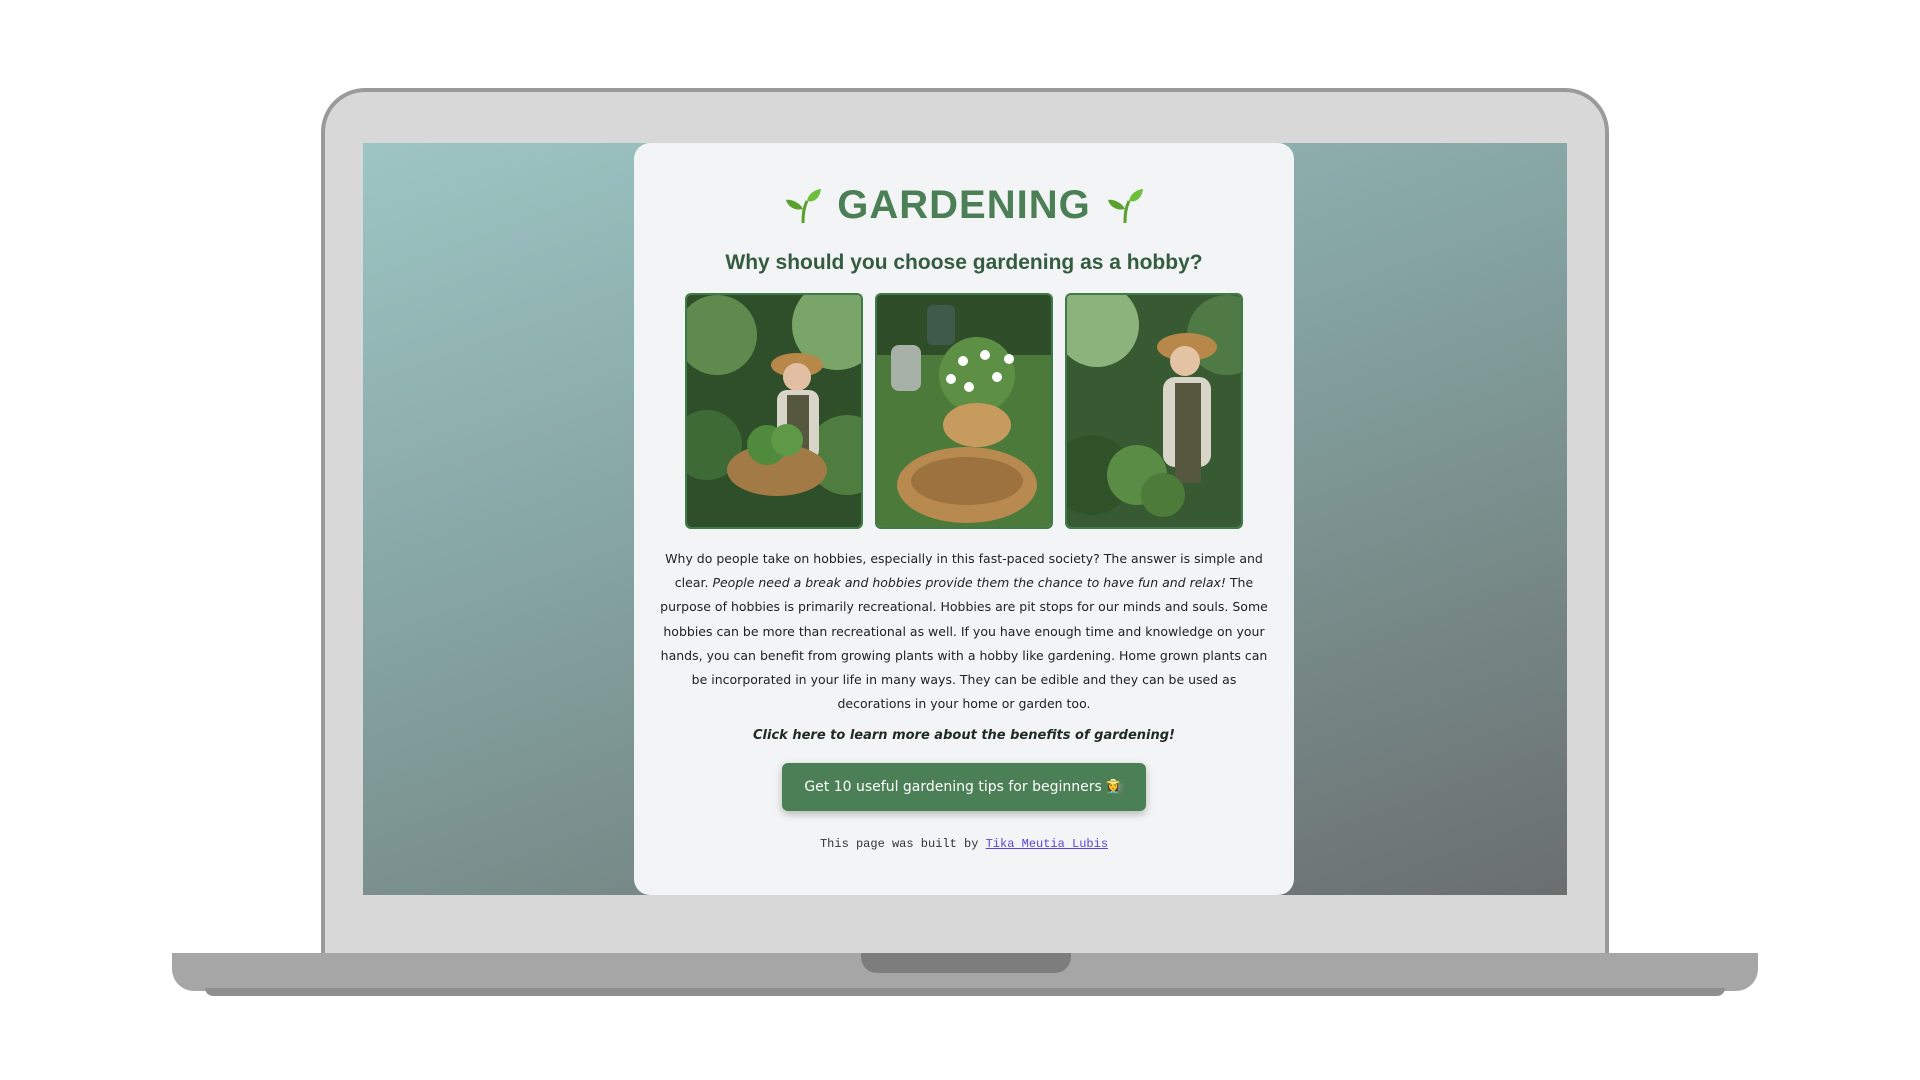 The height and width of the screenshot is (1080, 1920). Describe the element at coordinates (902, 844) in the screenshot. I see `footer-text: This page was built by` at that location.